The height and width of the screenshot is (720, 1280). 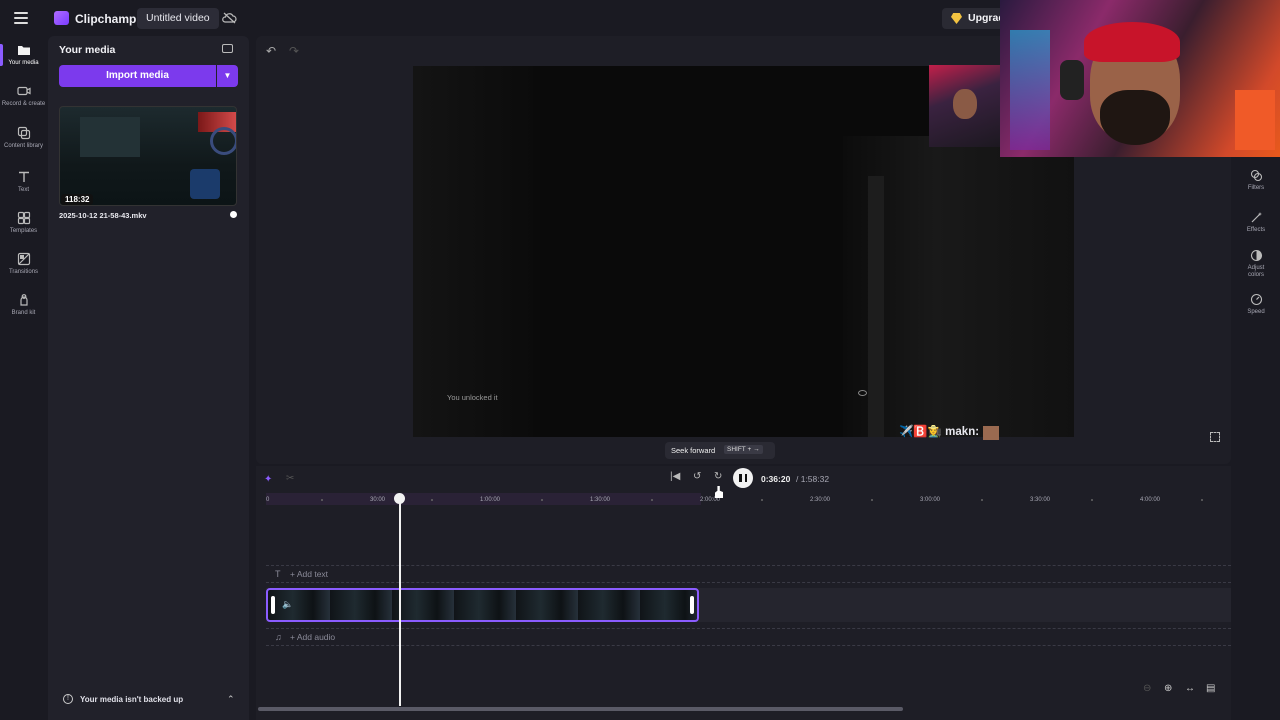 I want to click on zoom-out-icon: ⊖, so click(x=1147, y=688).